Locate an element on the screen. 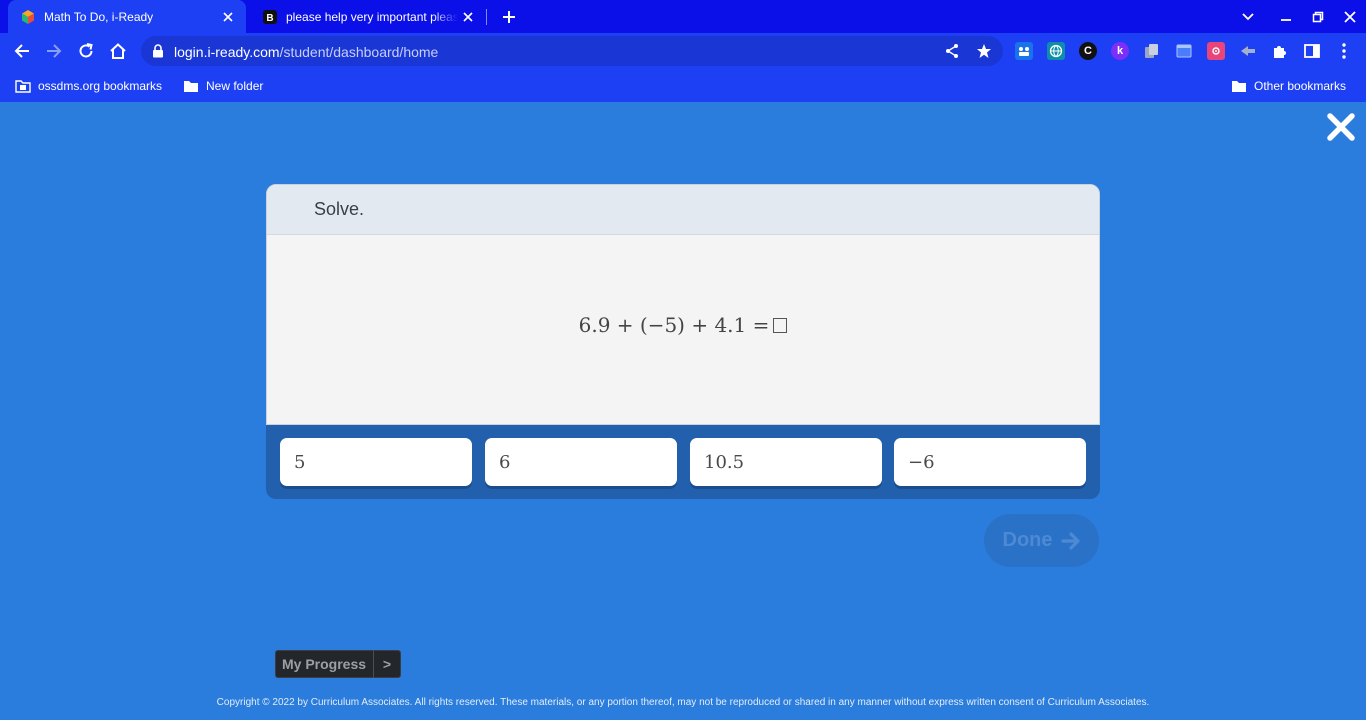 The width and height of the screenshot is (1366, 720). answer-choice-3: 10.5 is located at coordinates (786, 462).